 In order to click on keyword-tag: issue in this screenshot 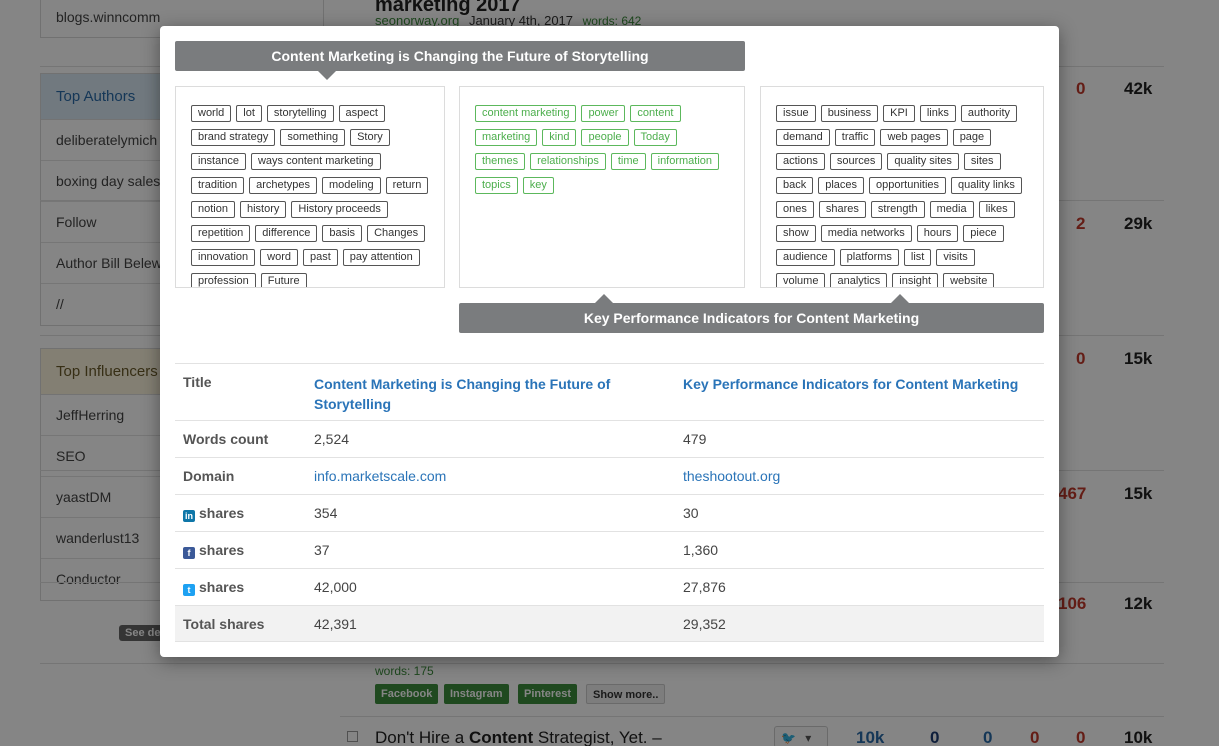, I will do `click(796, 113)`.